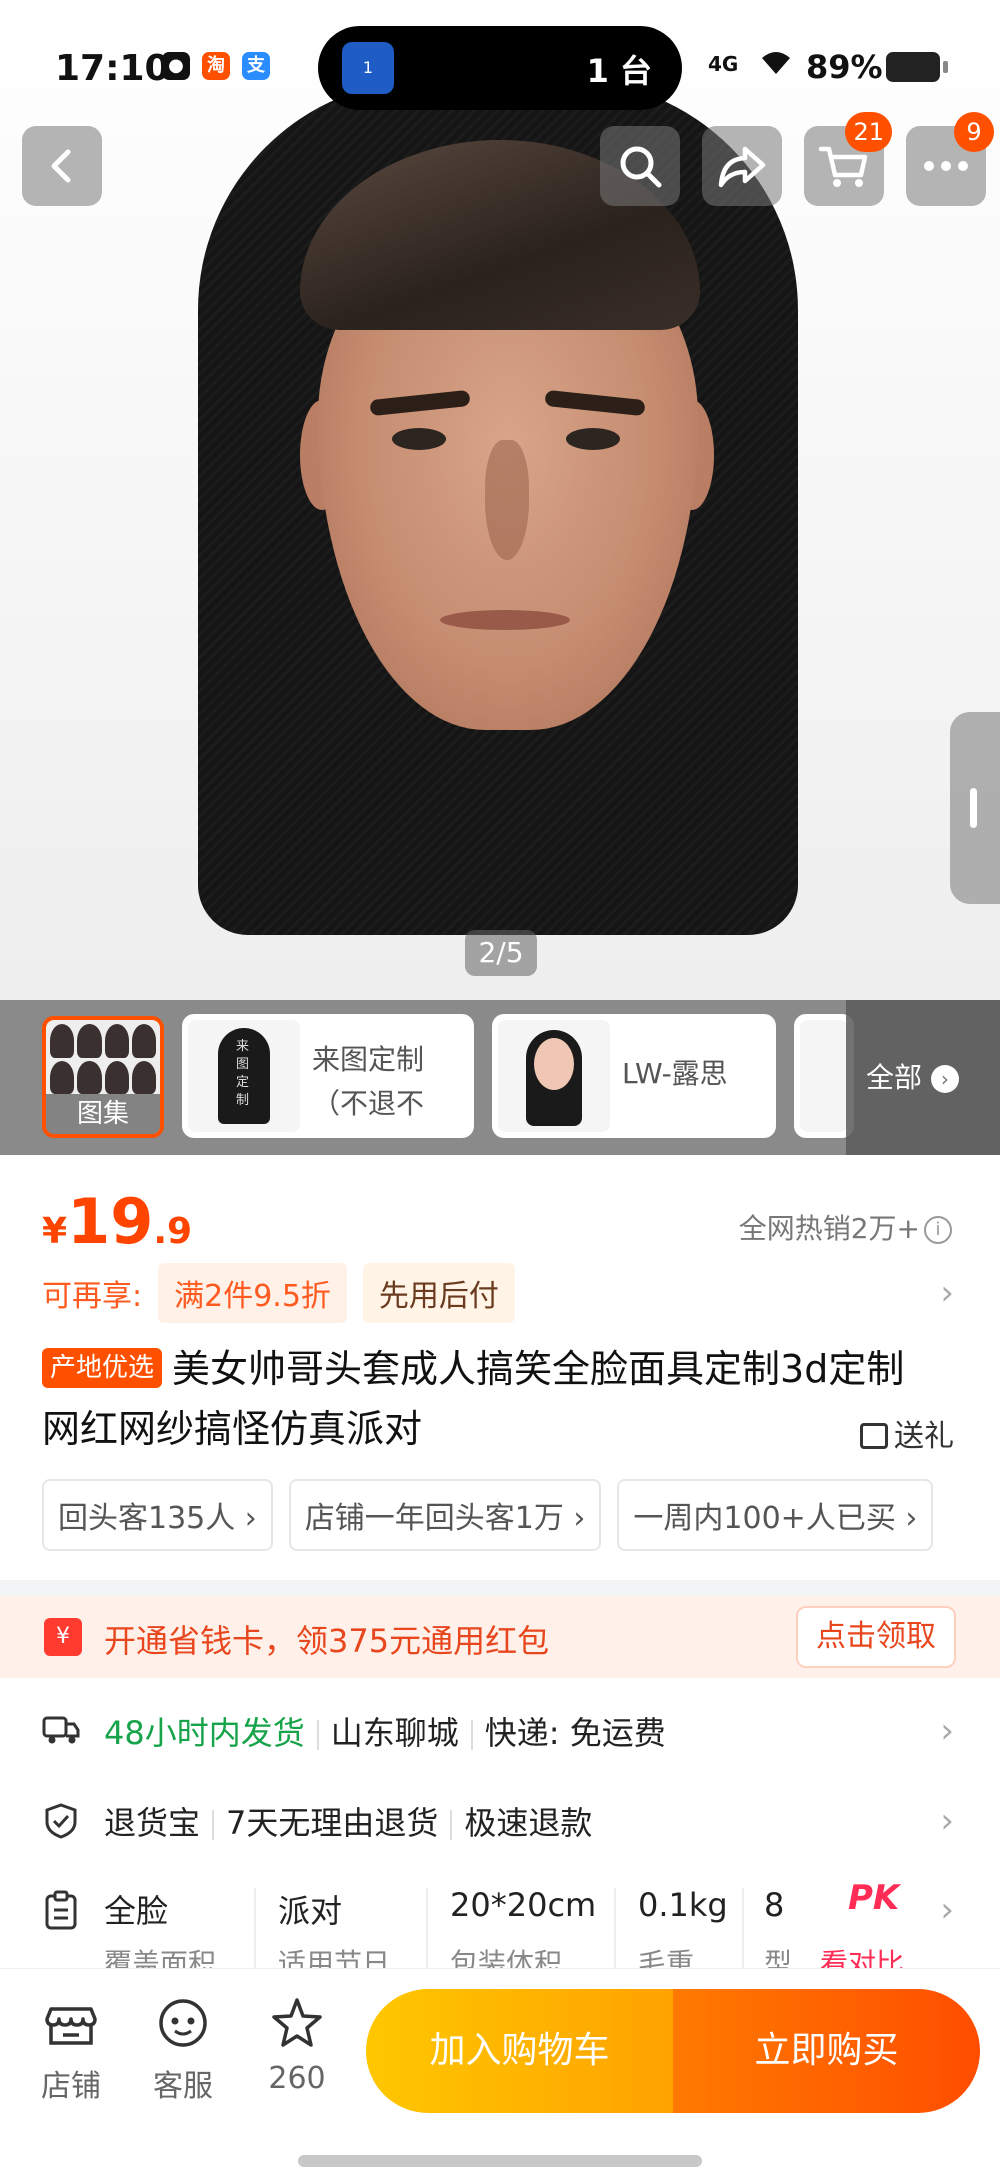  What do you see at coordinates (492, 1399) in the screenshot?
I see `product-title: 产地优选 美女帅哥头套成人搞笑全脸面具定制3d定制网红网纱搞怪仿真派对` at bounding box center [492, 1399].